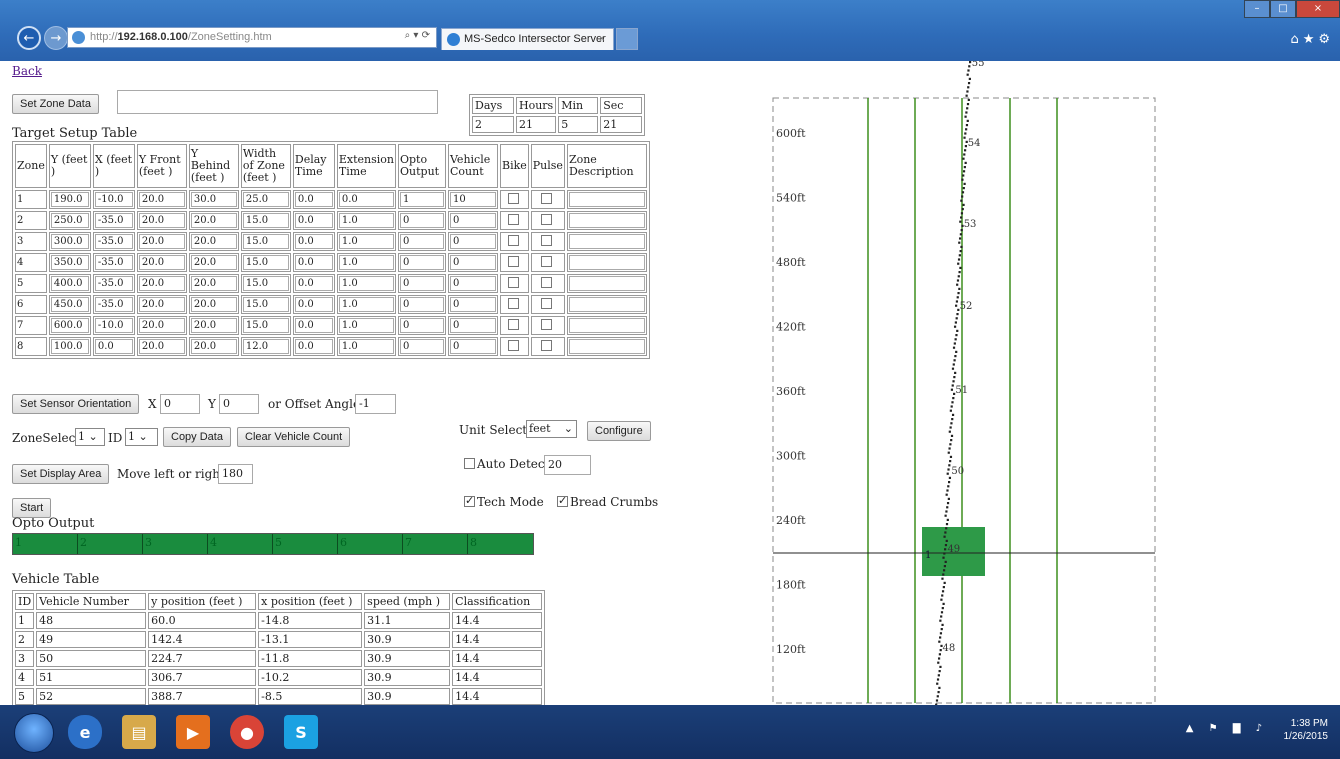 This screenshot has height=759, width=1340. I want to click on bread-crumbs-checkbox, so click(562, 500).